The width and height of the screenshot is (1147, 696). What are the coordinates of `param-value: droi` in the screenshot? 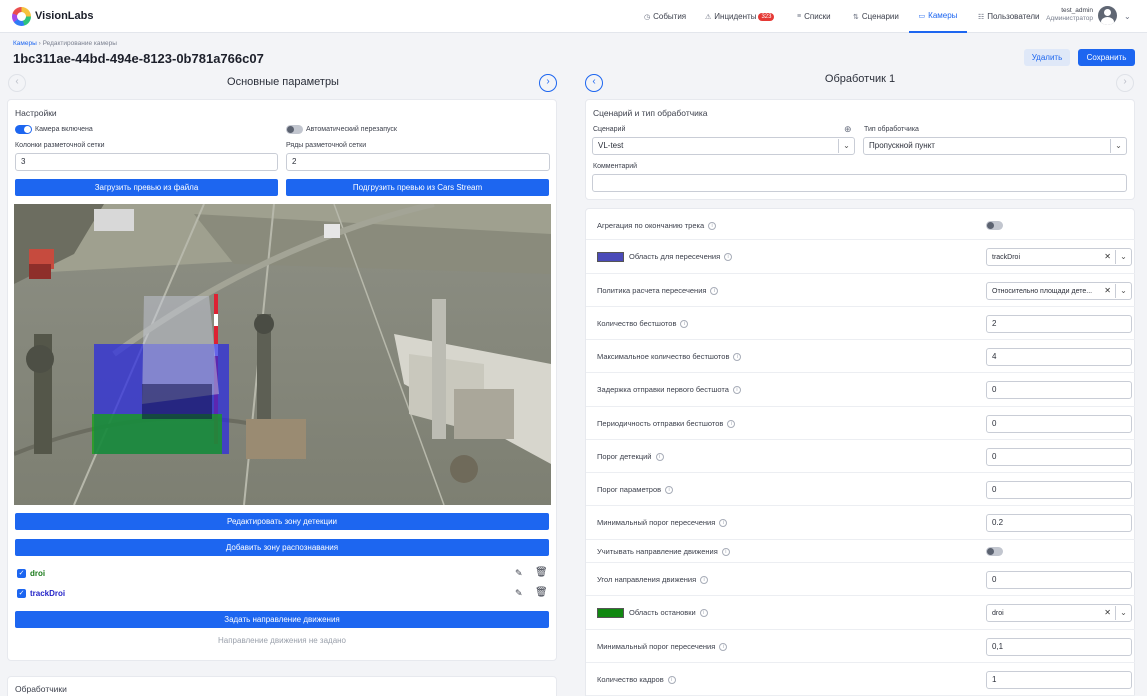 It's located at (998, 613).